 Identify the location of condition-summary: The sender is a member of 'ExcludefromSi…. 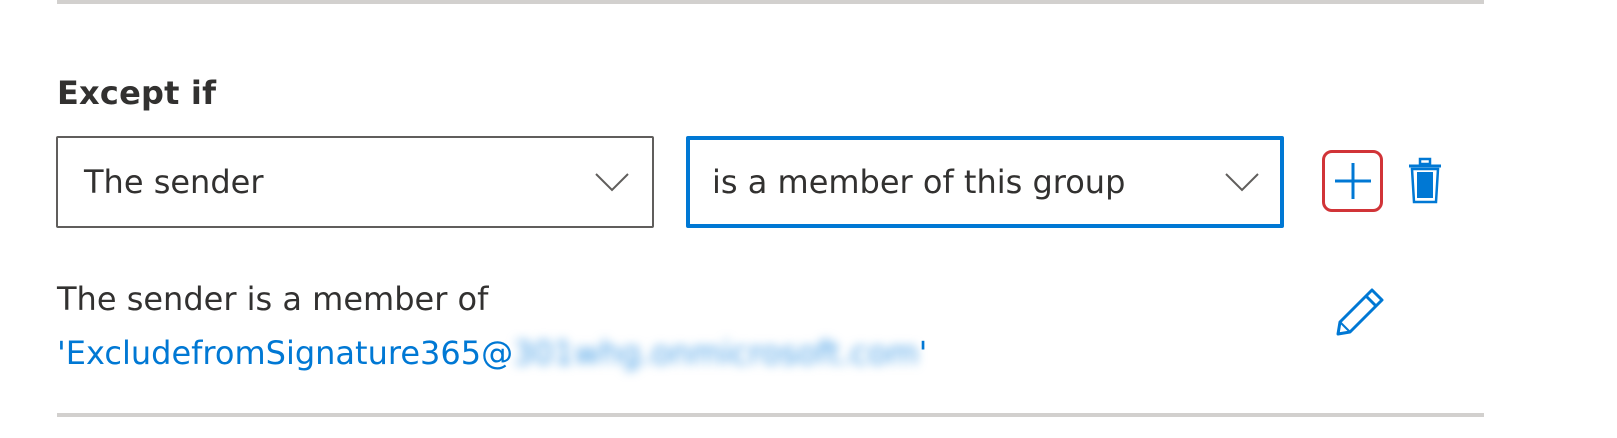
(492, 326).